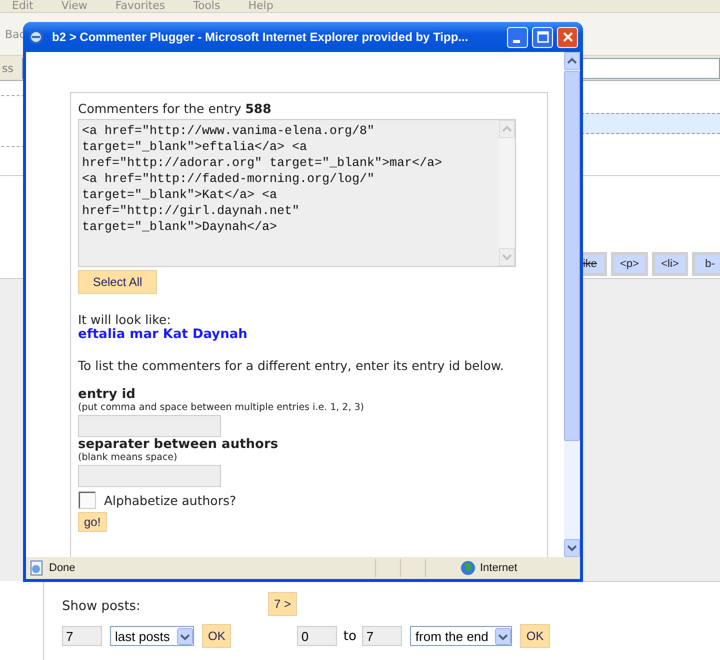 The height and width of the screenshot is (660, 720). What do you see at coordinates (516, 41) in the screenshot?
I see `minimize-icon` at bounding box center [516, 41].